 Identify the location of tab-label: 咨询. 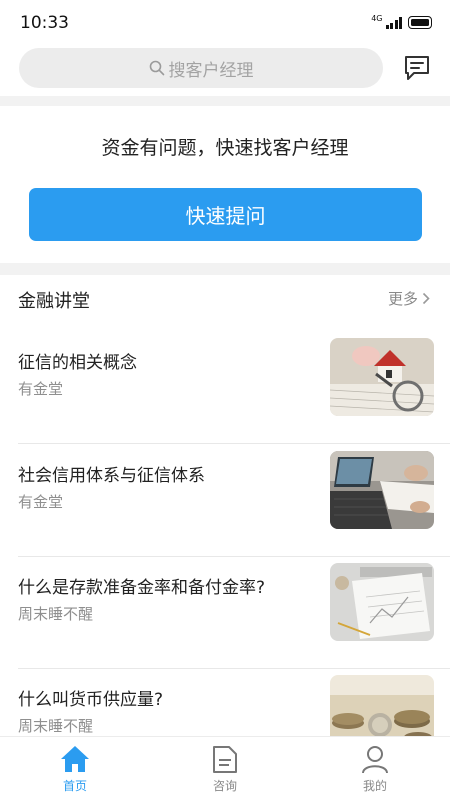
(224, 786).